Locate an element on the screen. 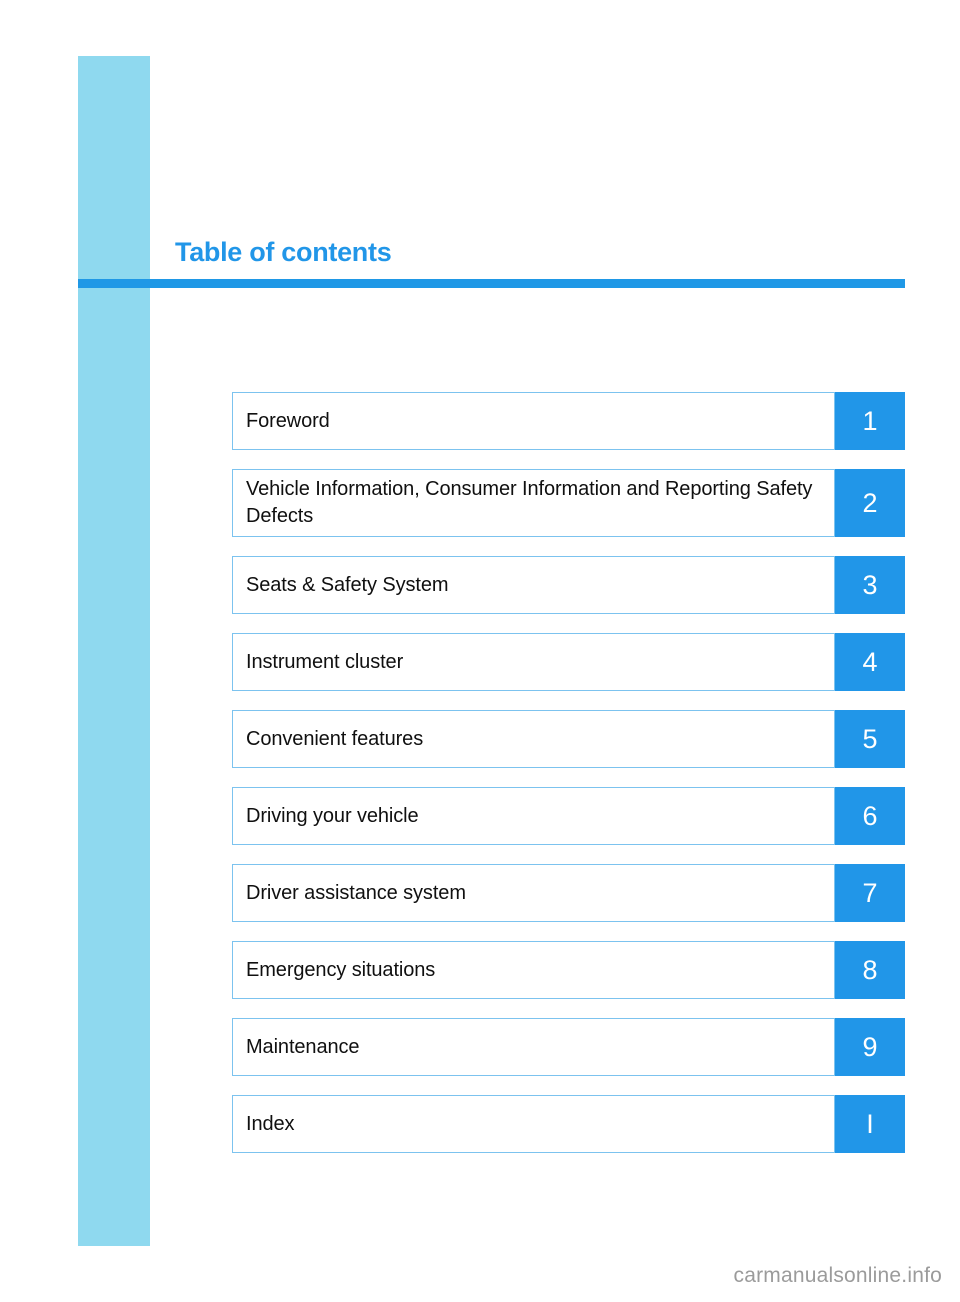 The height and width of the screenshot is (1302, 960). toc-chapter-badge: I is located at coordinates (870, 1124).